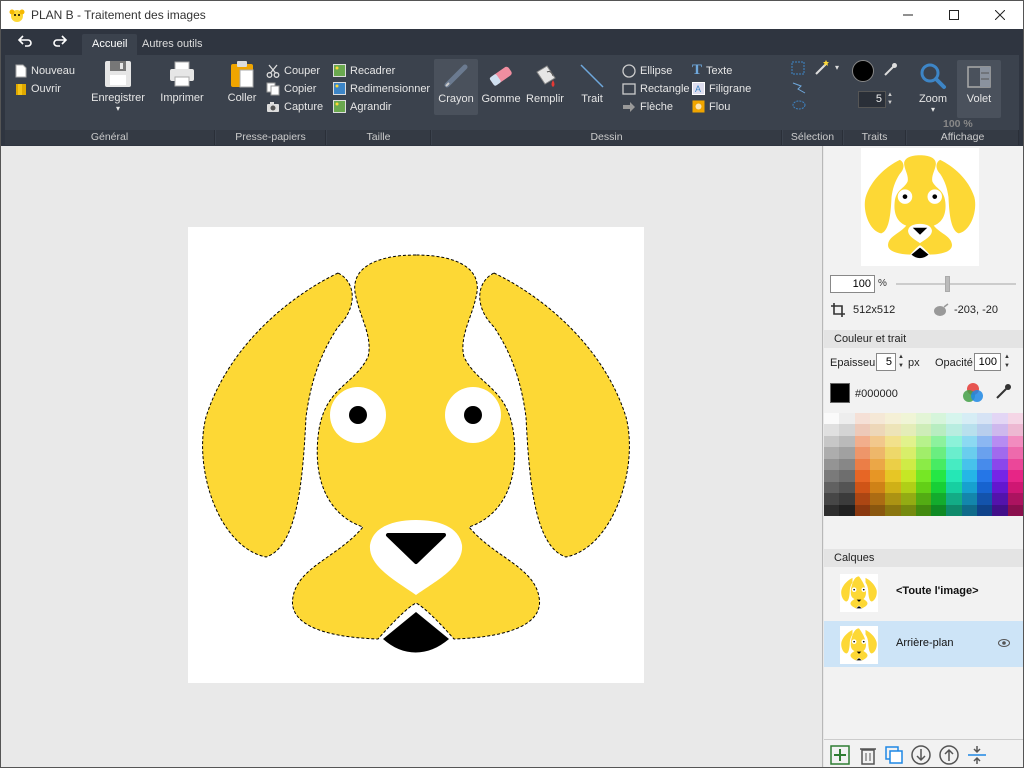 The height and width of the screenshot is (768, 1024). What do you see at coordinates (545, 83) in the screenshot?
I see `fill-tool-button: Remplir` at bounding box center [545, 83].